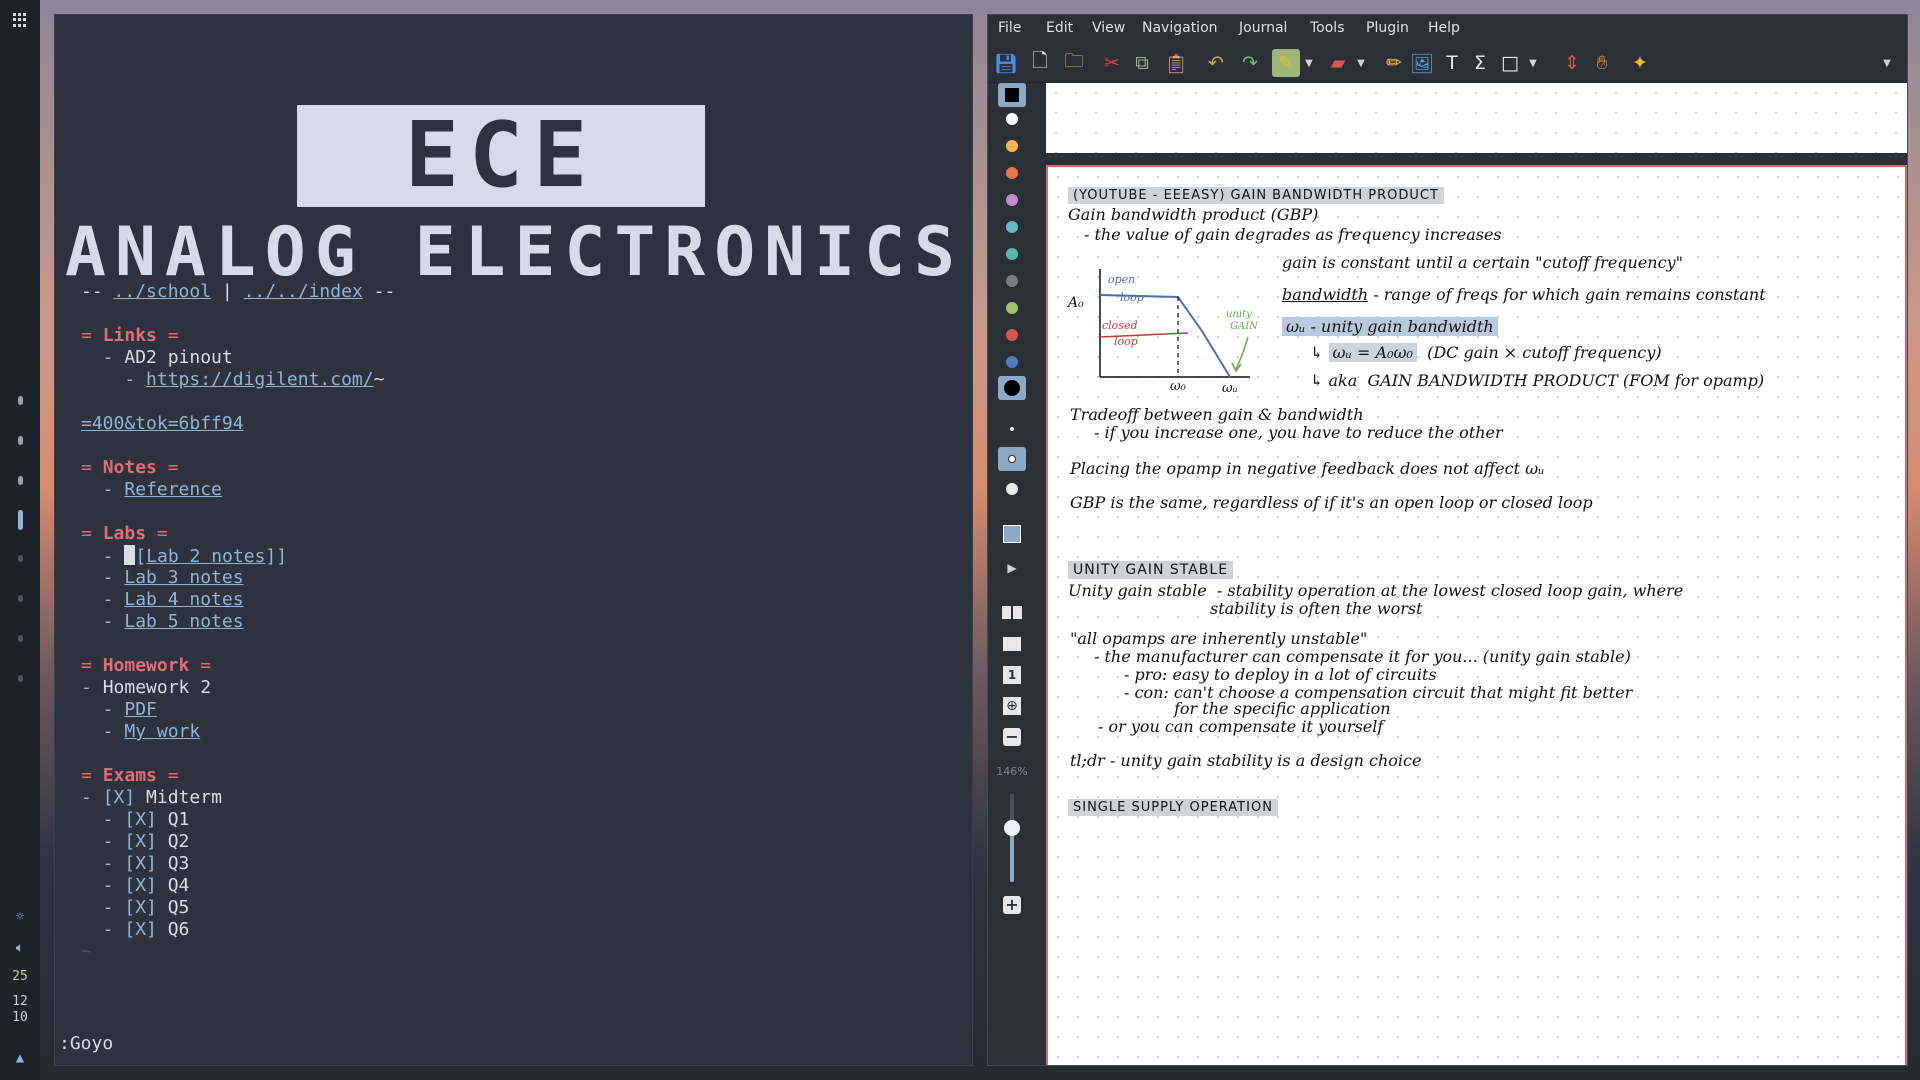 The width and height of the screenshot is (1920, 1080). What do you see at coordinates (1286, 63) in the screenshot?
I see `pen-tool-icon: ✎` at bounding box center [1286, 63].